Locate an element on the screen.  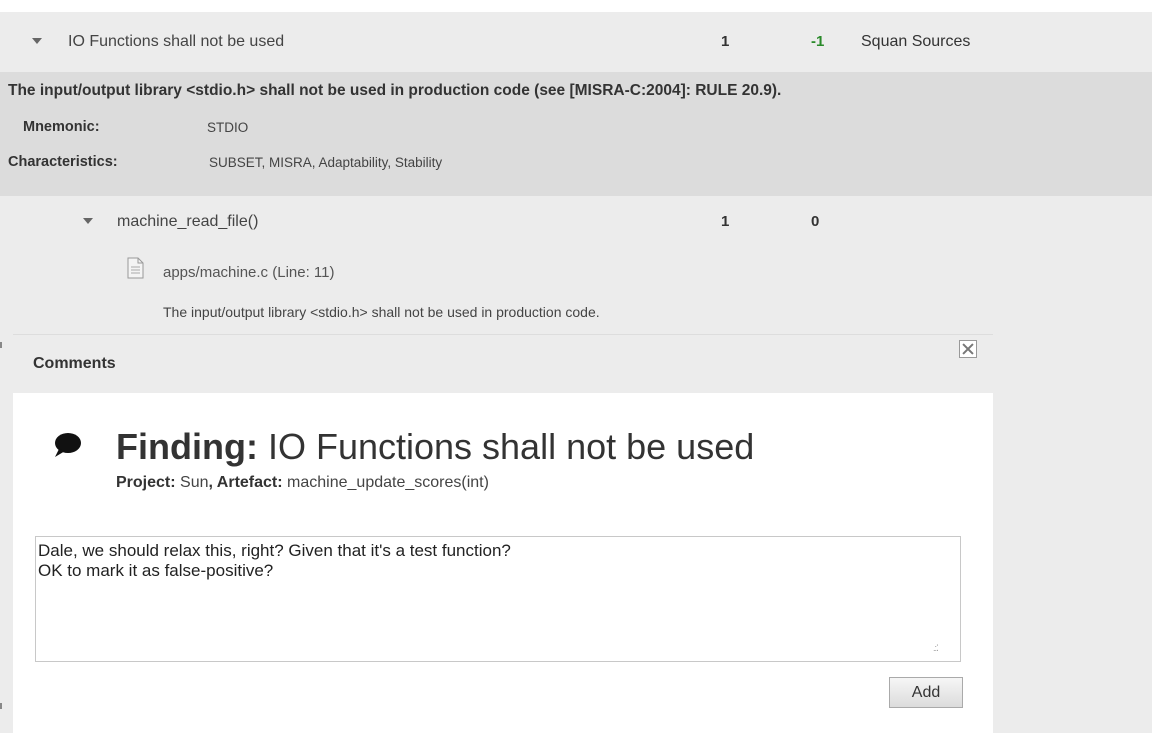
mnemonic-value: STDIO is located at coordinates (228, 127).